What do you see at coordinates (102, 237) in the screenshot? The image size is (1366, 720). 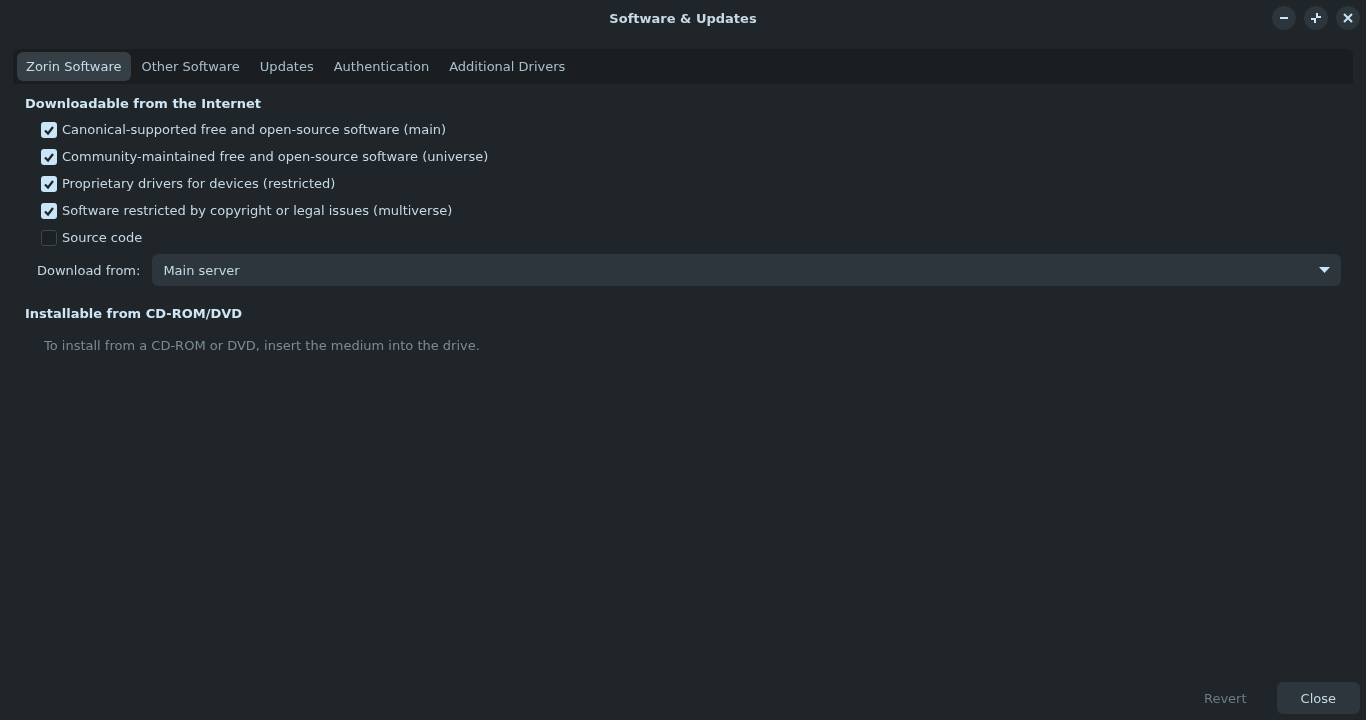 I see `checkbox-label: Source code` at bounding box center [102, 237].